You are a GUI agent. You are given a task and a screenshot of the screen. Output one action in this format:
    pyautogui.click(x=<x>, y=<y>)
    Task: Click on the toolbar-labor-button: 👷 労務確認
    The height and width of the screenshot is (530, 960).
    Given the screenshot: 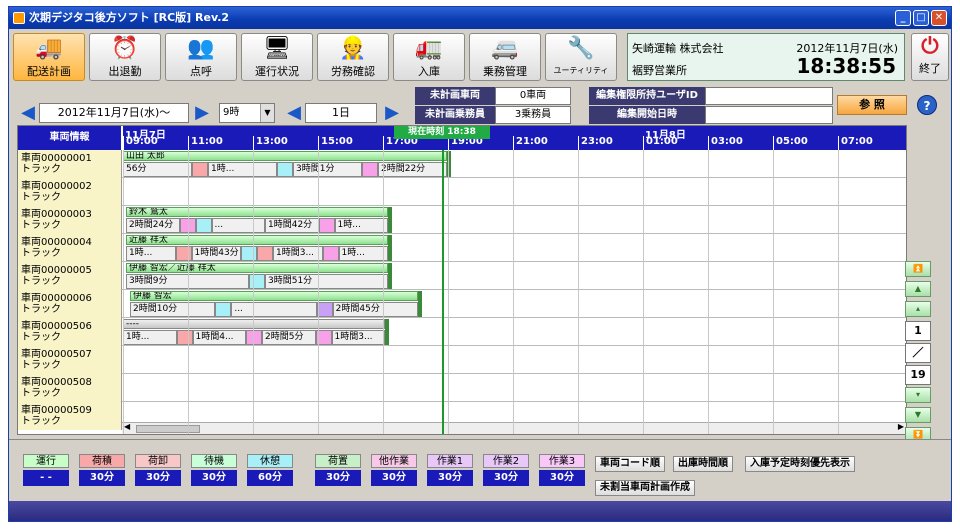 What is the action you would take?
    pyautogui.click(x=353, y=57)
    